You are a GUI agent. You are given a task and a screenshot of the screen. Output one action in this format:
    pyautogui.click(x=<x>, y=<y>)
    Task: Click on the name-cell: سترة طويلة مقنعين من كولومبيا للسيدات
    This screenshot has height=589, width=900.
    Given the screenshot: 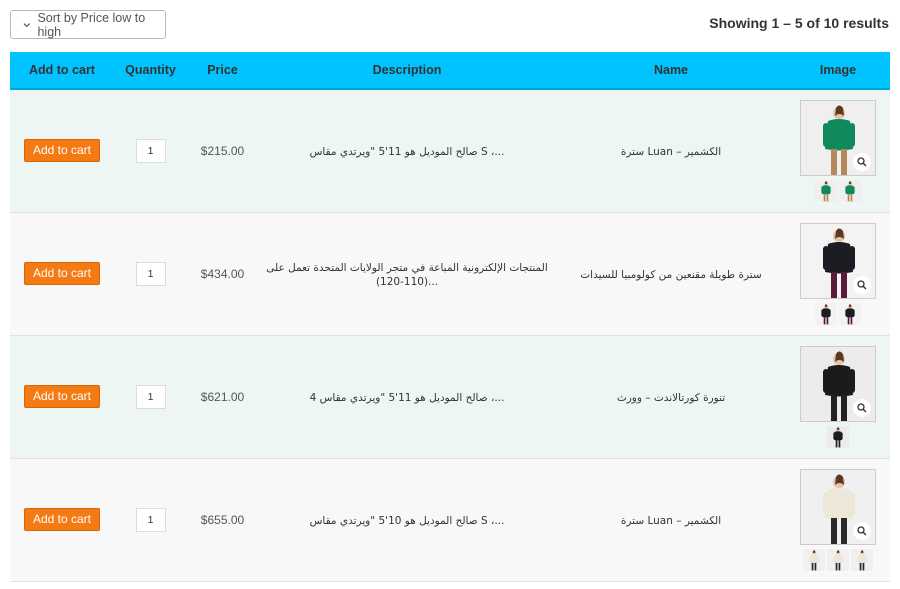 What is the action you would take?
    pyautogui.click(x=671, y=273)
    